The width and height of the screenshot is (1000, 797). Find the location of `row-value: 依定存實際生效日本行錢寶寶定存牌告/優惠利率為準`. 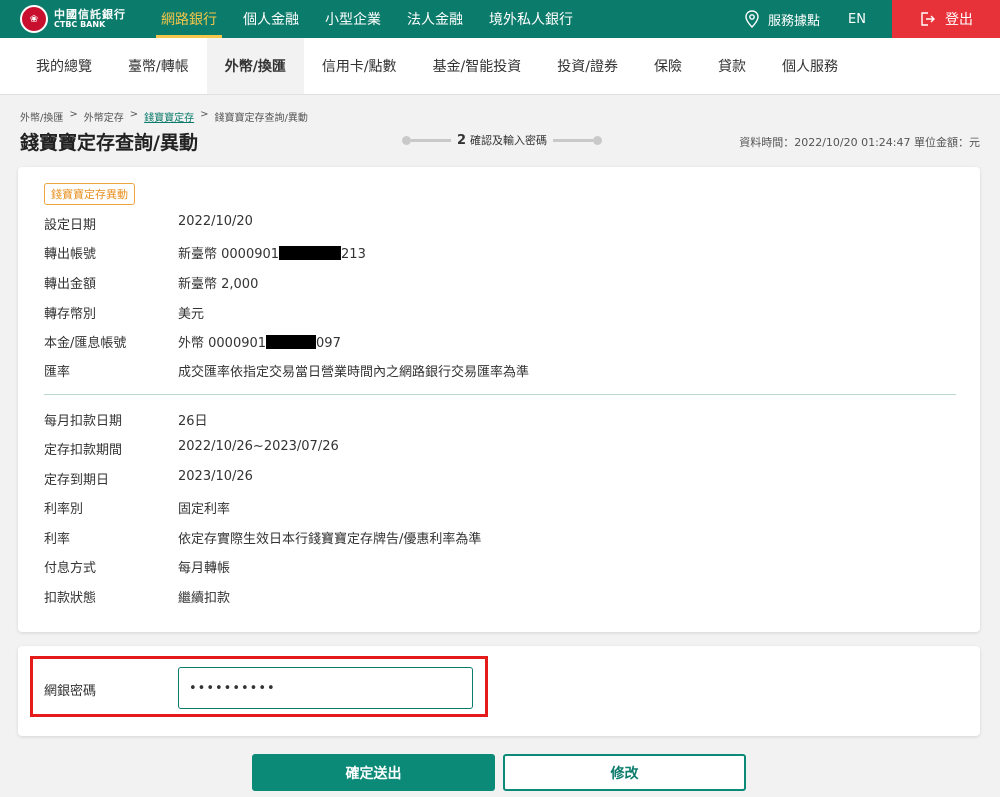

row-value: 依定存實際生效日本行錢寶寶定存牌告/優惠利率為準 is located at coordinates (330, 539).